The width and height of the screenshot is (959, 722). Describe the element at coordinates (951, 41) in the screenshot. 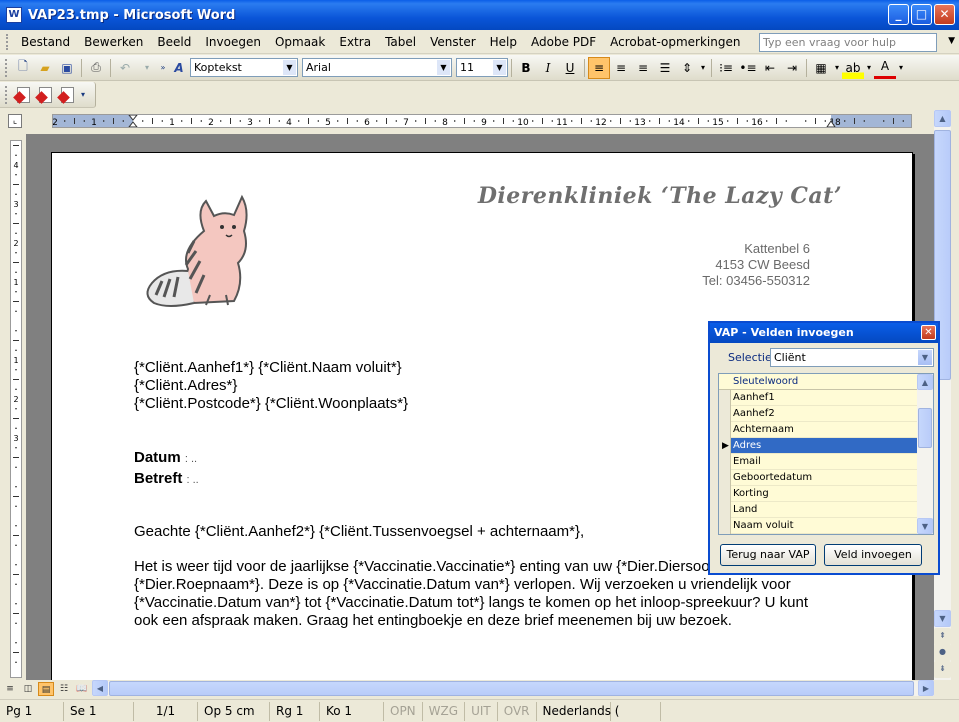

I see `help-dropdown-icon: ▼` at that location.